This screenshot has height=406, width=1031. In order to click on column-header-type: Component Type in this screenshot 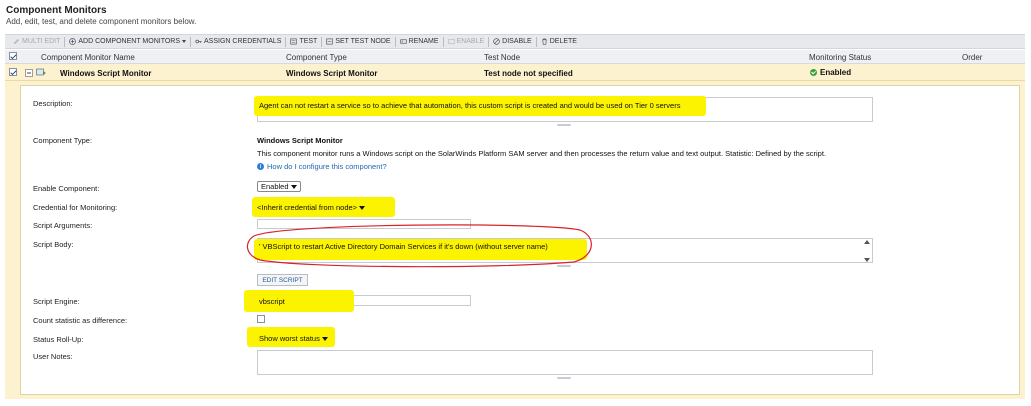, I will do `click(316, 57)`.